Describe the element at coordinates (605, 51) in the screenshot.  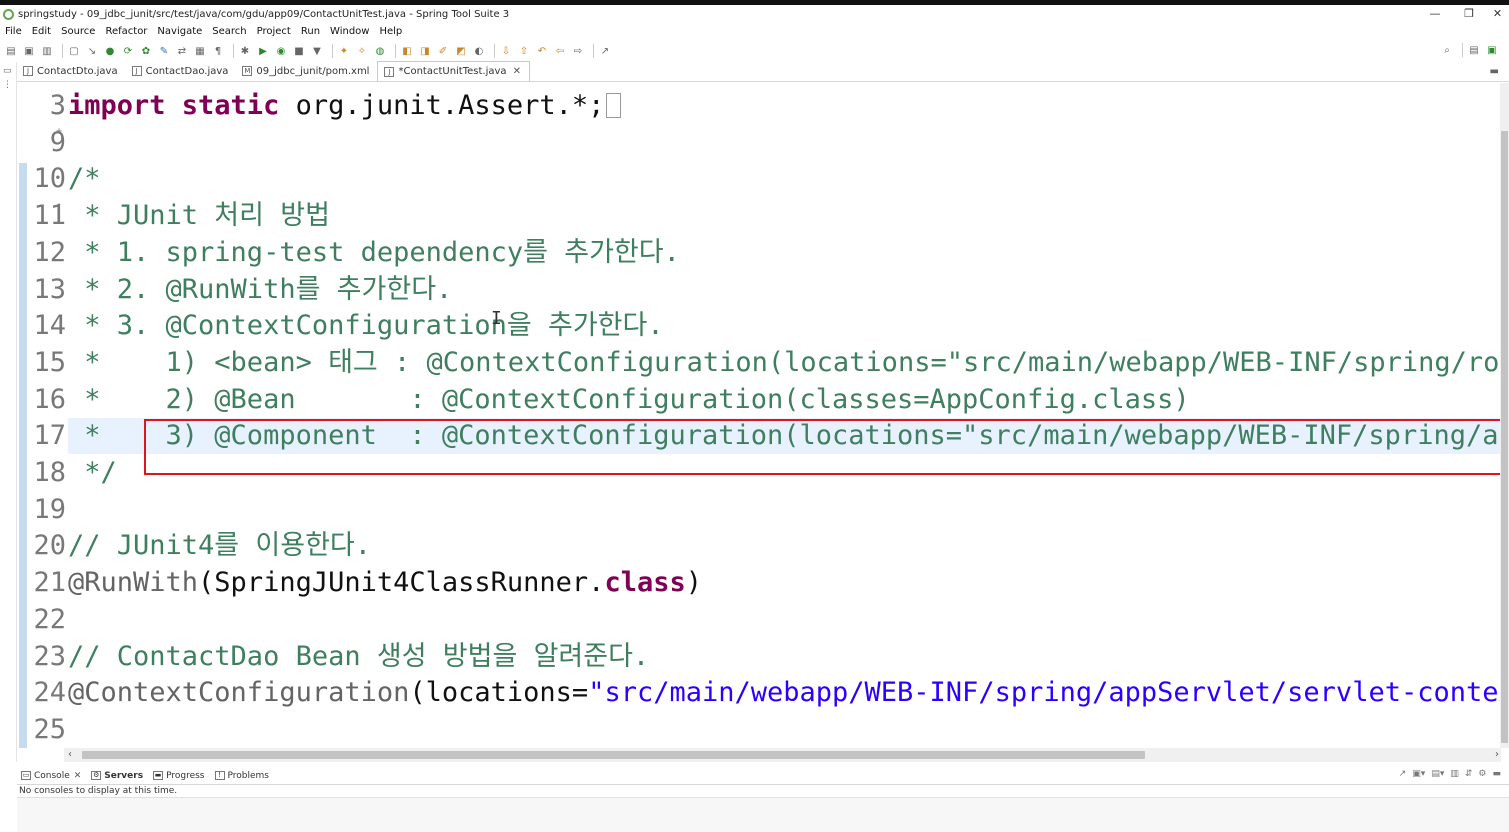
I see `pin-editor-icon: ↗` at that location.